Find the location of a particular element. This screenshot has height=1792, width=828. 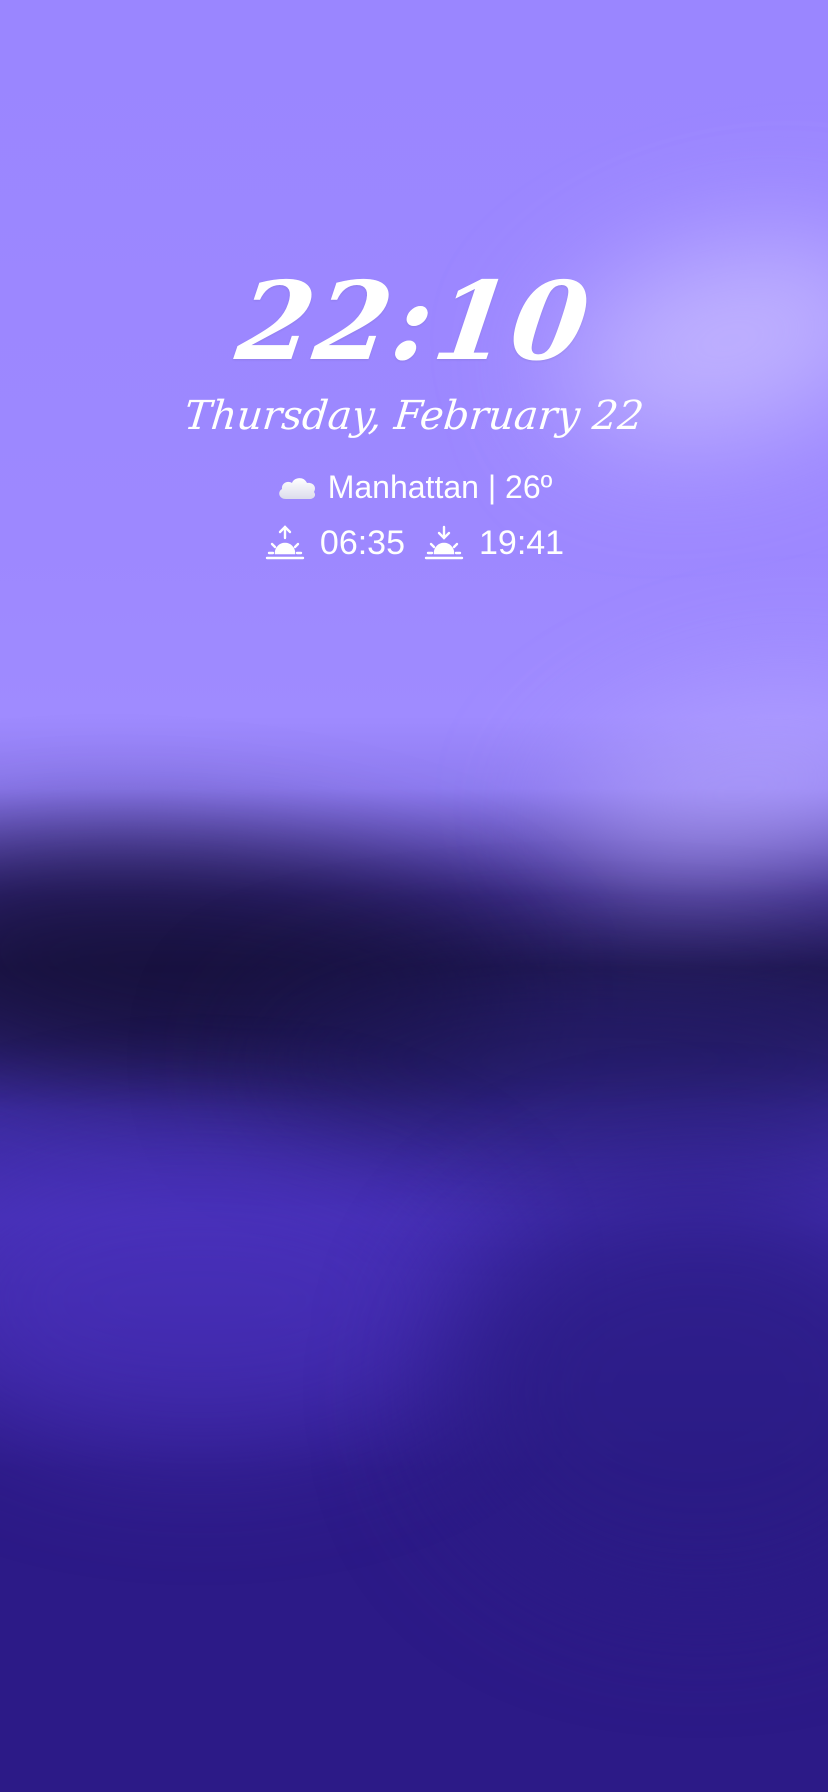

sunset-icon is located at coordinates (444, 543).